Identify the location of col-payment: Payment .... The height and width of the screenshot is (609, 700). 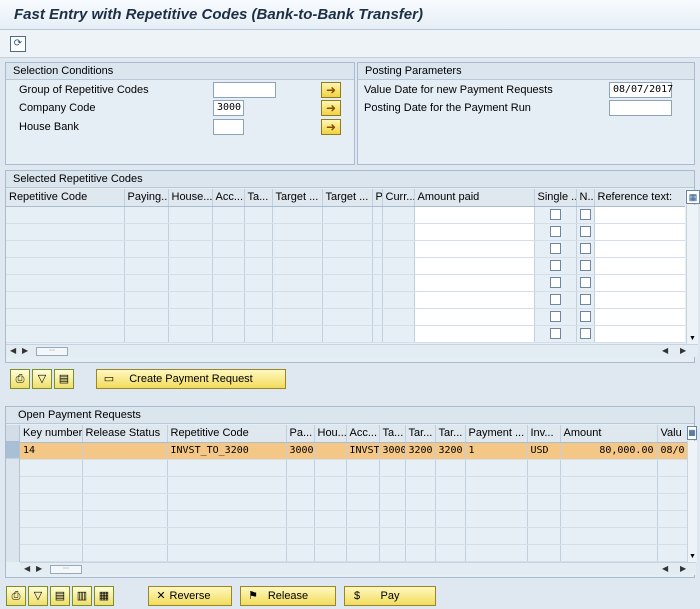
(496, 434).